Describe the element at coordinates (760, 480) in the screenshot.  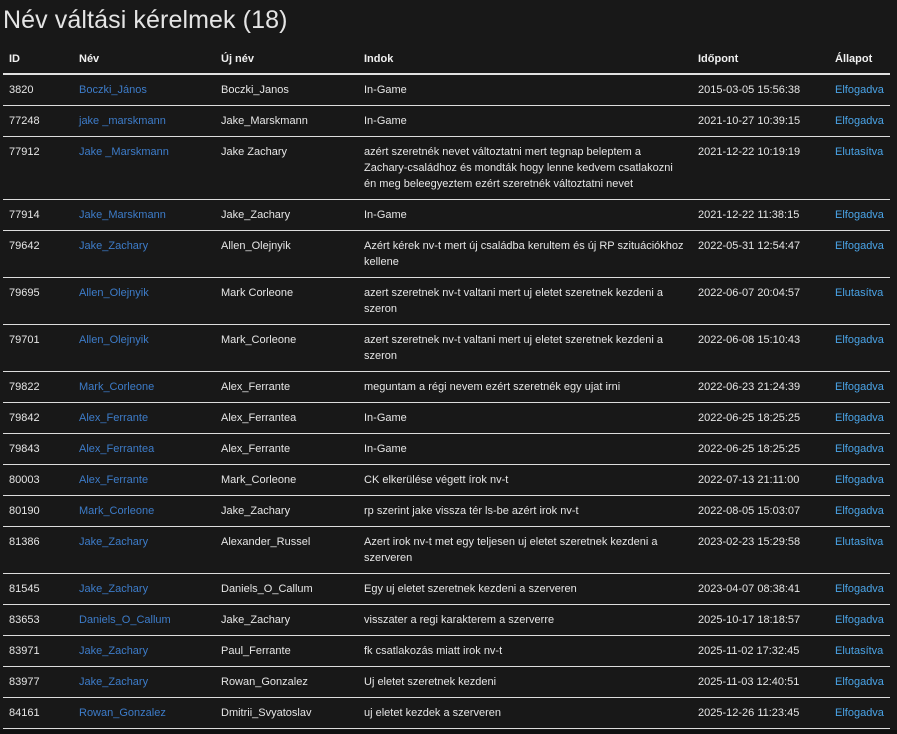
I see `cell-time: 2022-07-13 21:11:00` at that location.